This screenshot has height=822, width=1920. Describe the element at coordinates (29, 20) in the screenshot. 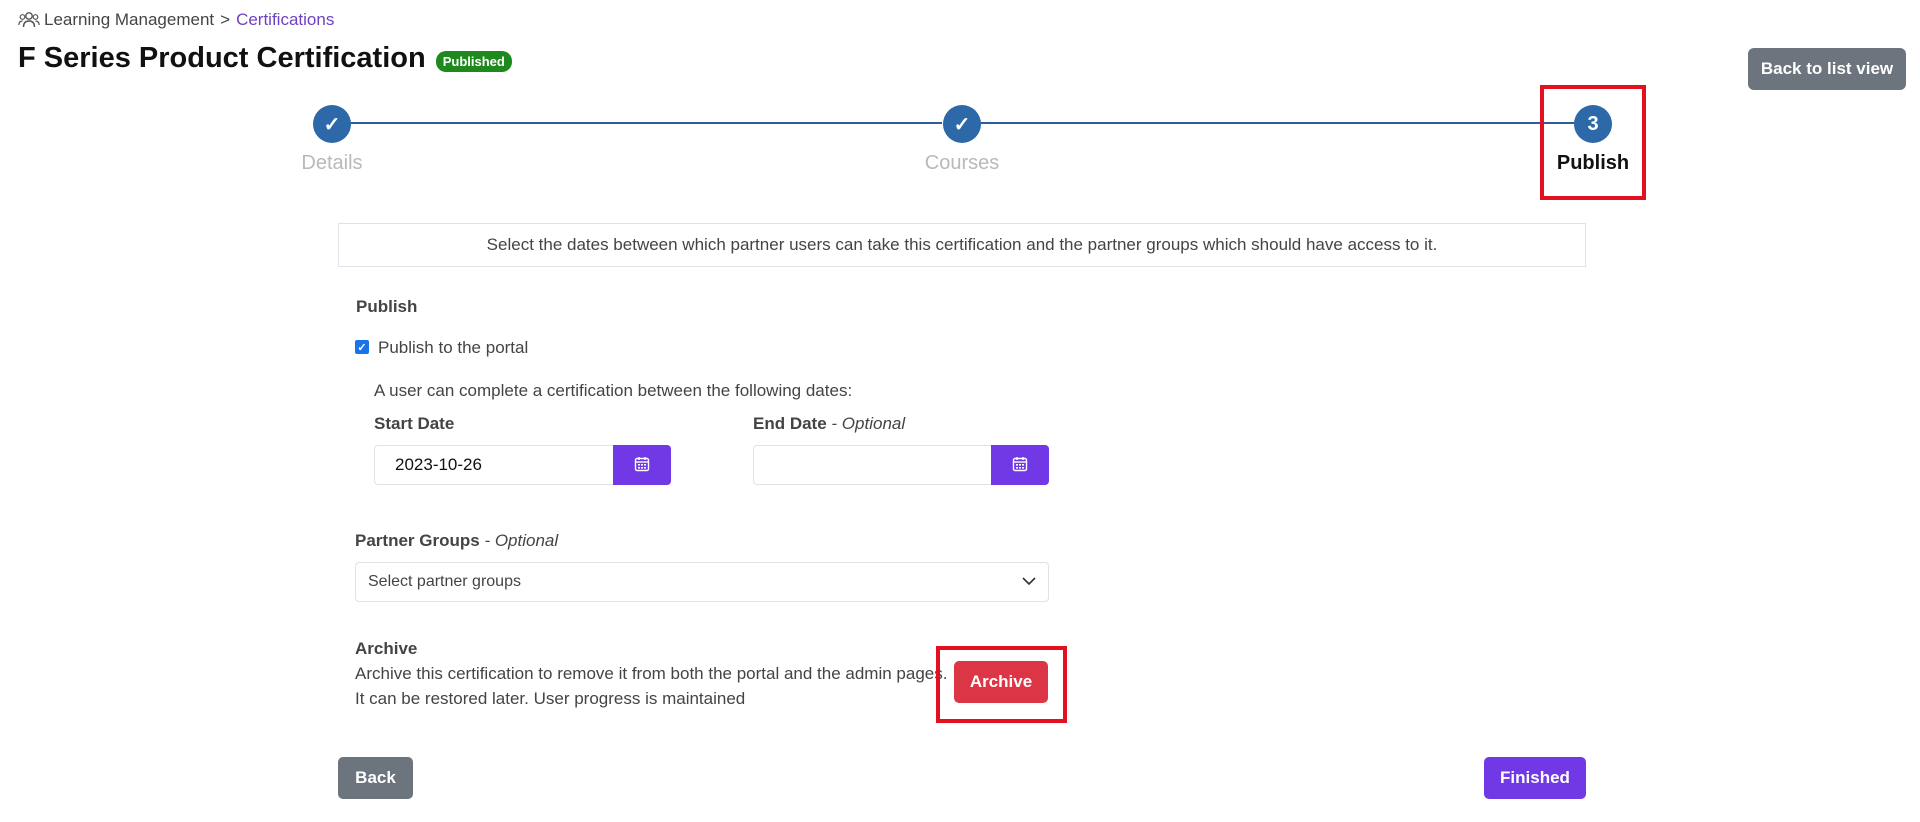

I see `people-icon` at that location.